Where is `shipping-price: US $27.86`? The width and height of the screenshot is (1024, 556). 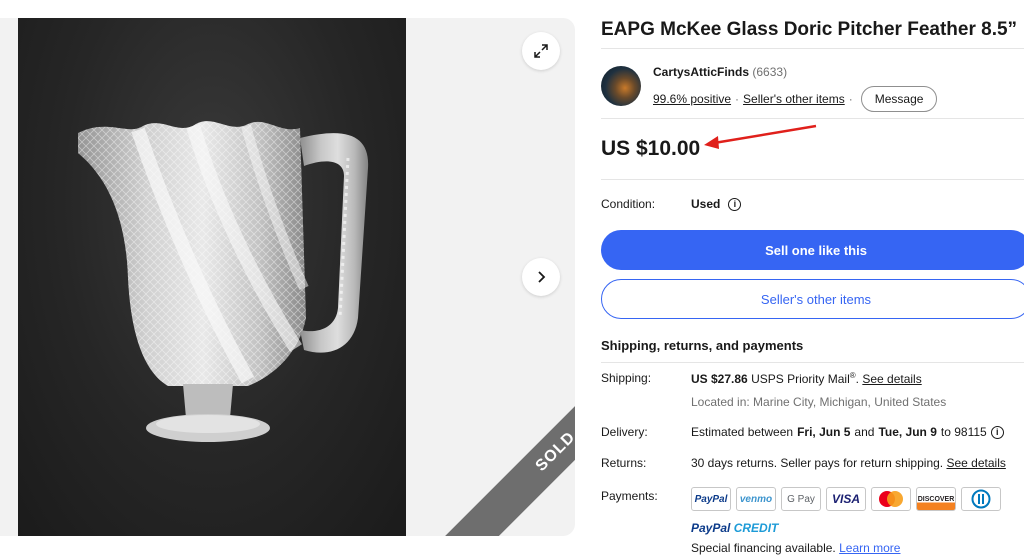
shipping-price: US $27.86 is located at coordinates (719, 379).